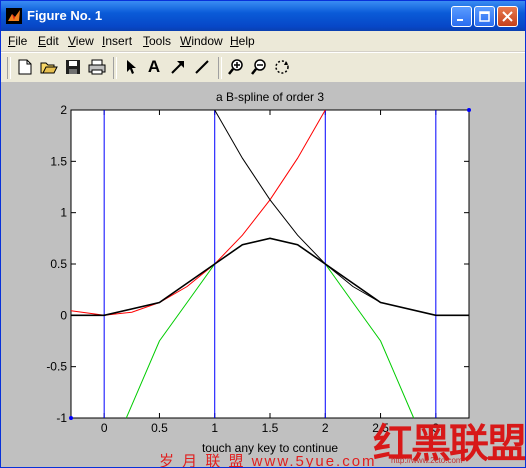  I want to click on arrow-icon, so click(177, 67).